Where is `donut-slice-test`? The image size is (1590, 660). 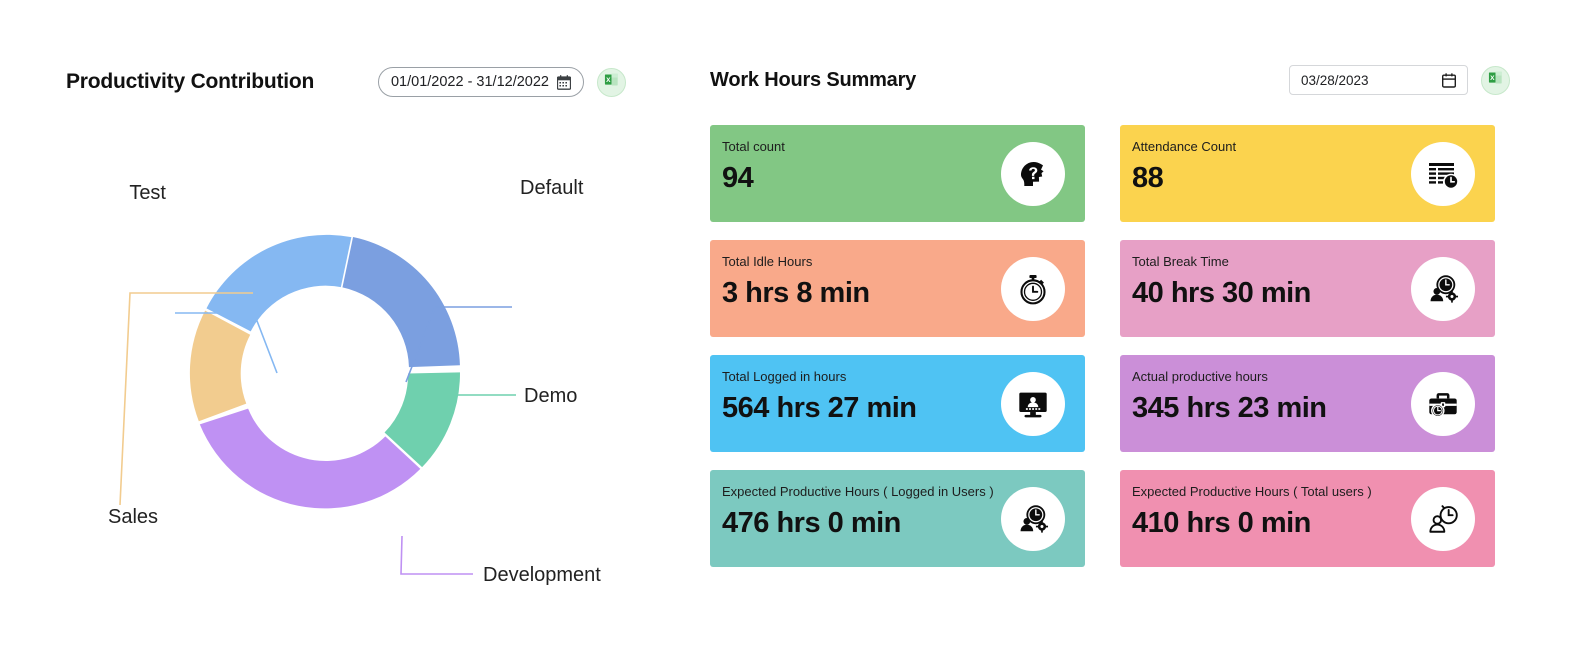 donut-slice-test is located at coordinates (279, 283).